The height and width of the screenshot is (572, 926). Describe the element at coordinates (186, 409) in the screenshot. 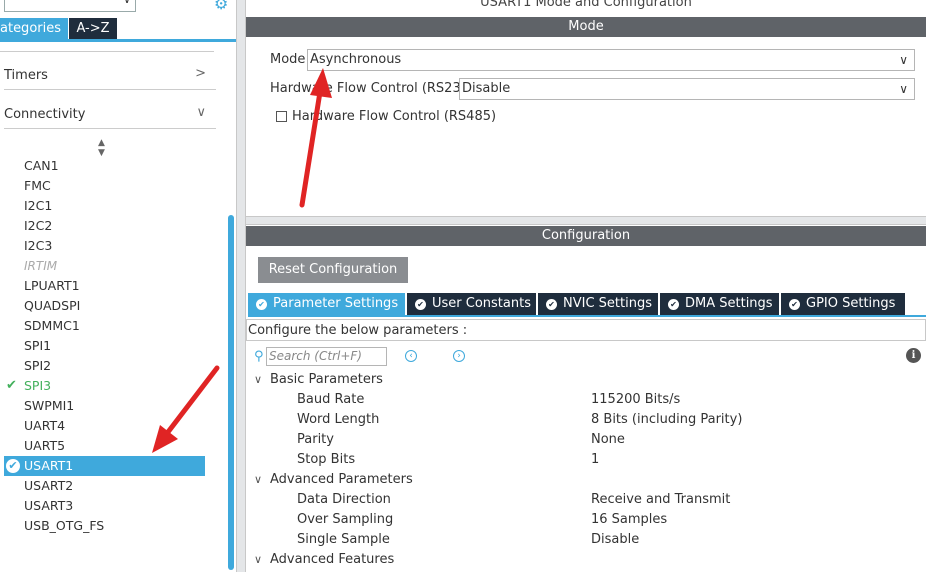

I see `red-arrow-to-usart1` at that location.